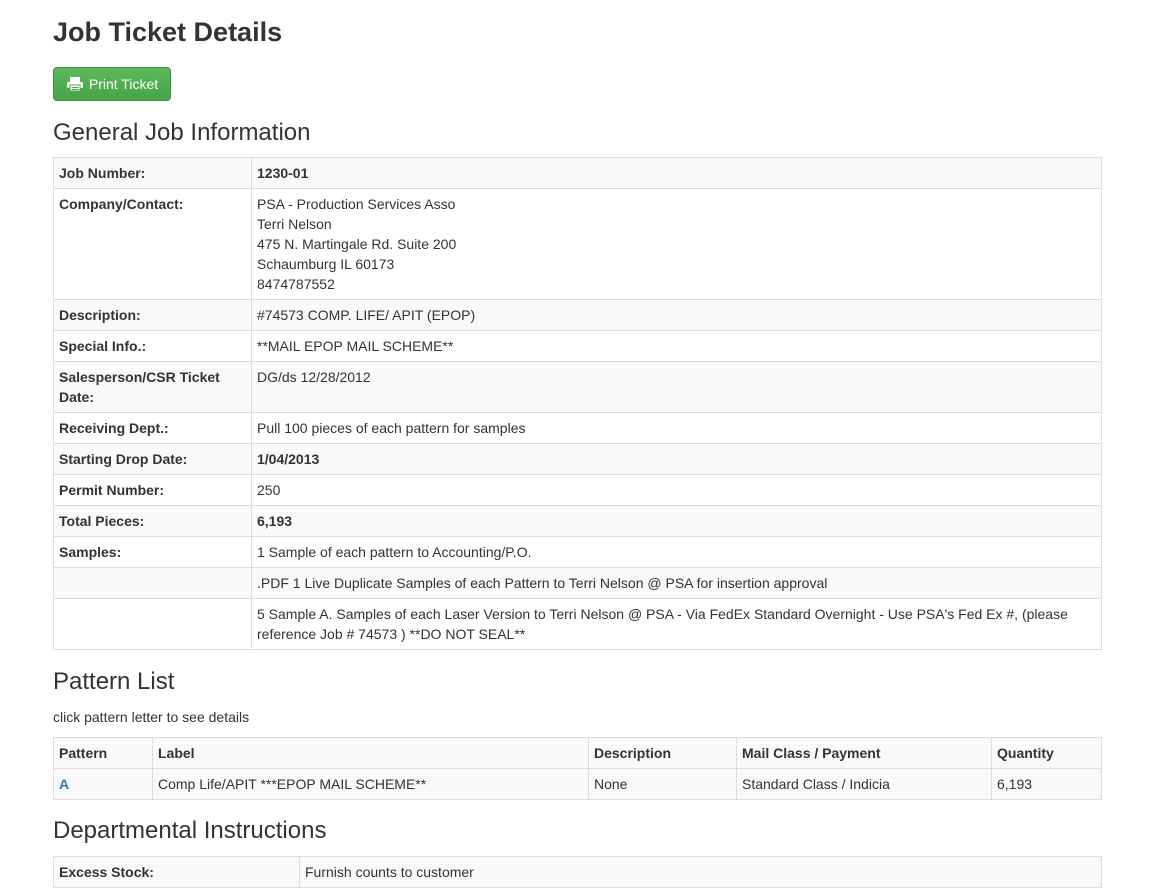 The width and height of the screenshot is (1151, 888). I want to click on column-header-quantity: Quantity, so click(1046, 753).